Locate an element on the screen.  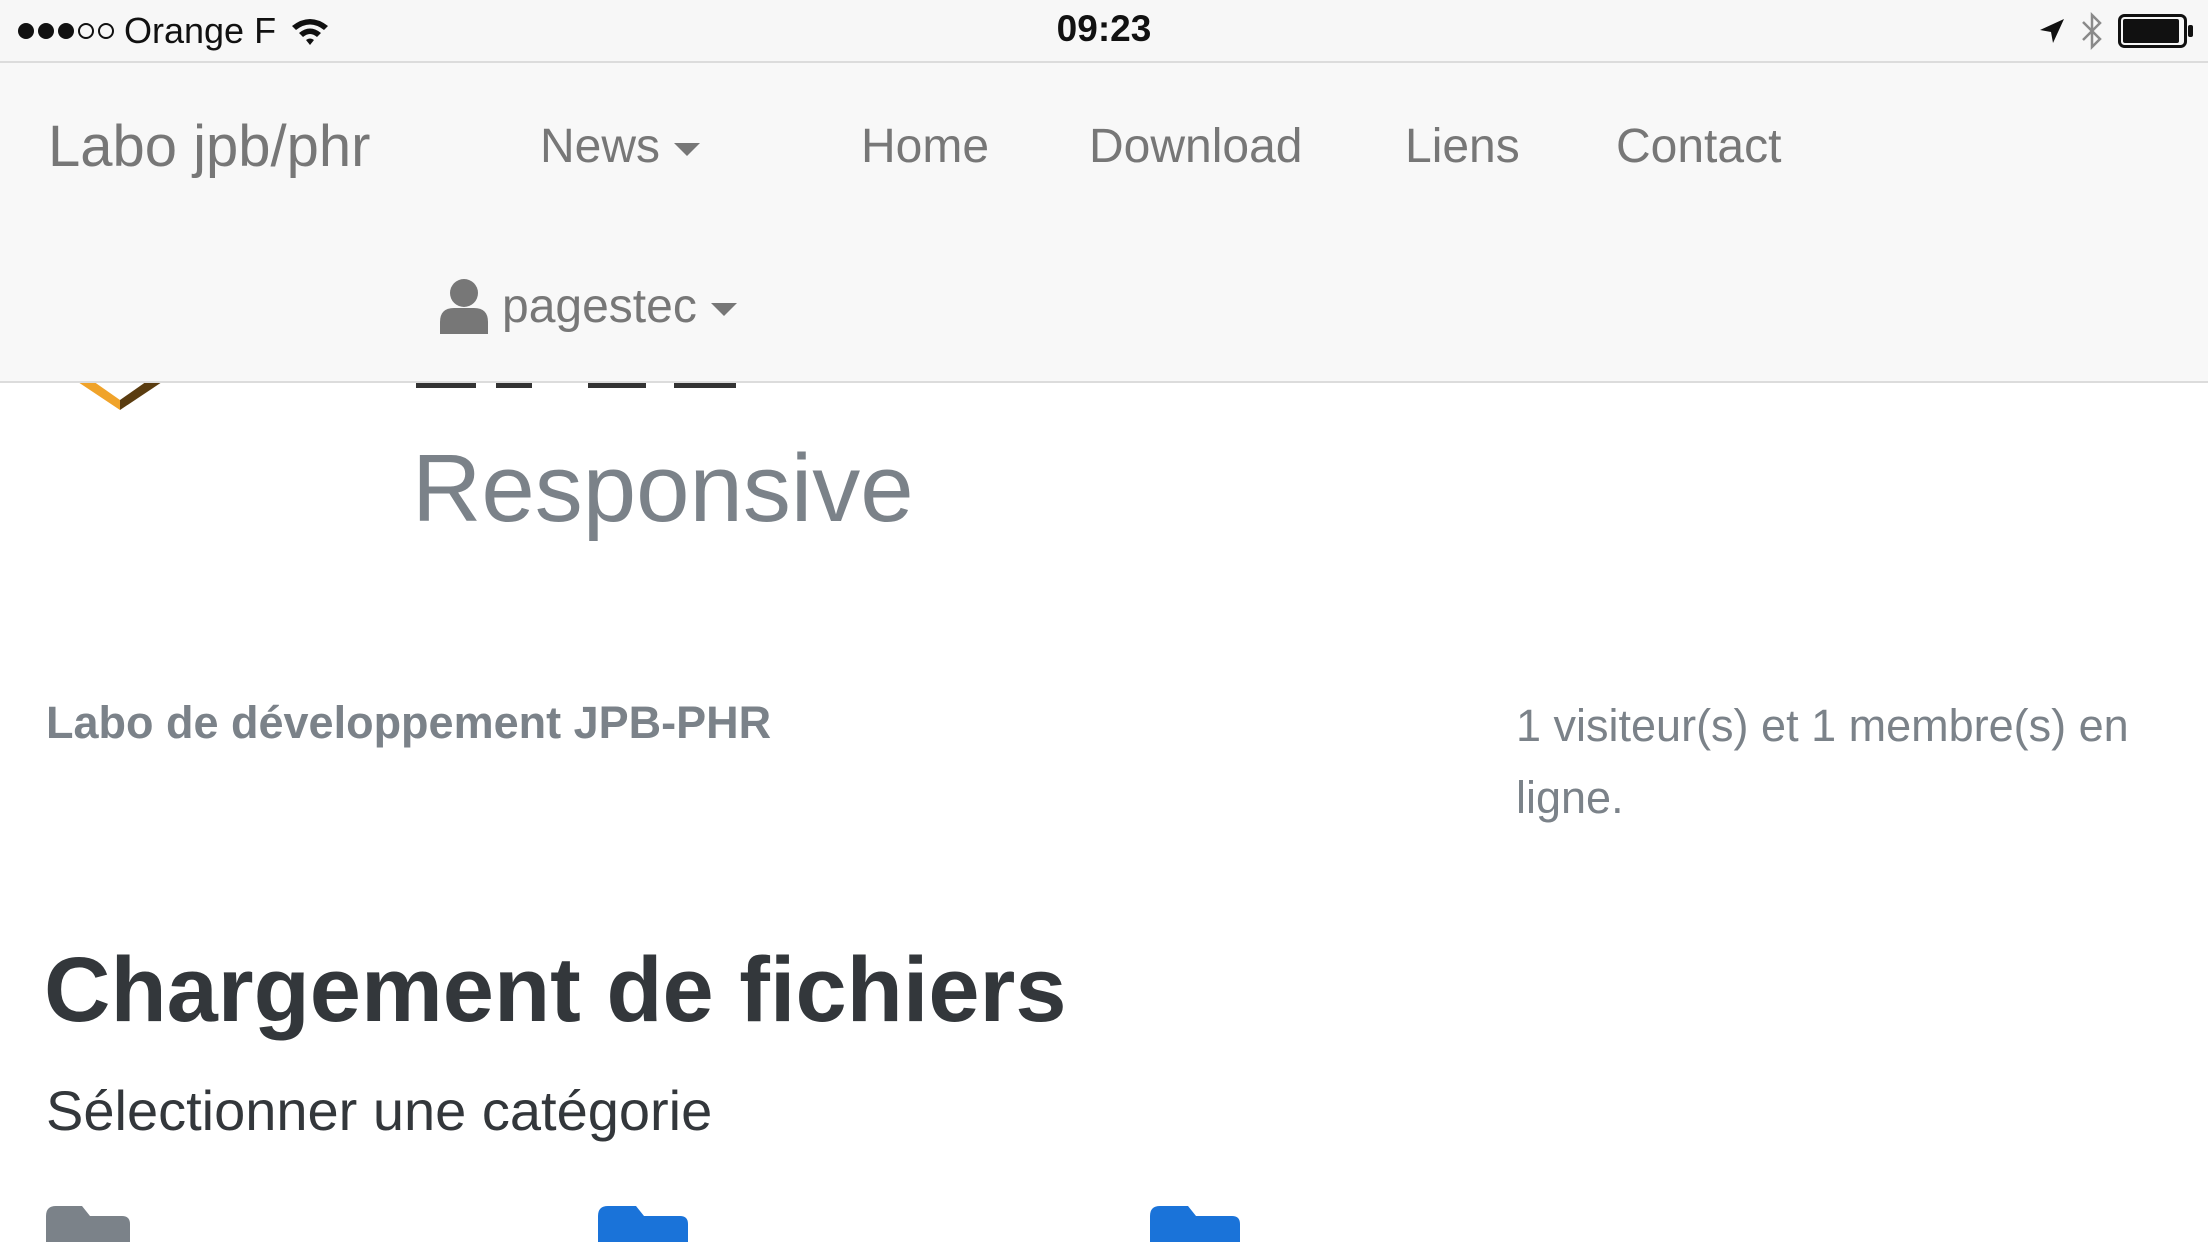
nav-item-download: Download is located at coordinates (1195, 146).